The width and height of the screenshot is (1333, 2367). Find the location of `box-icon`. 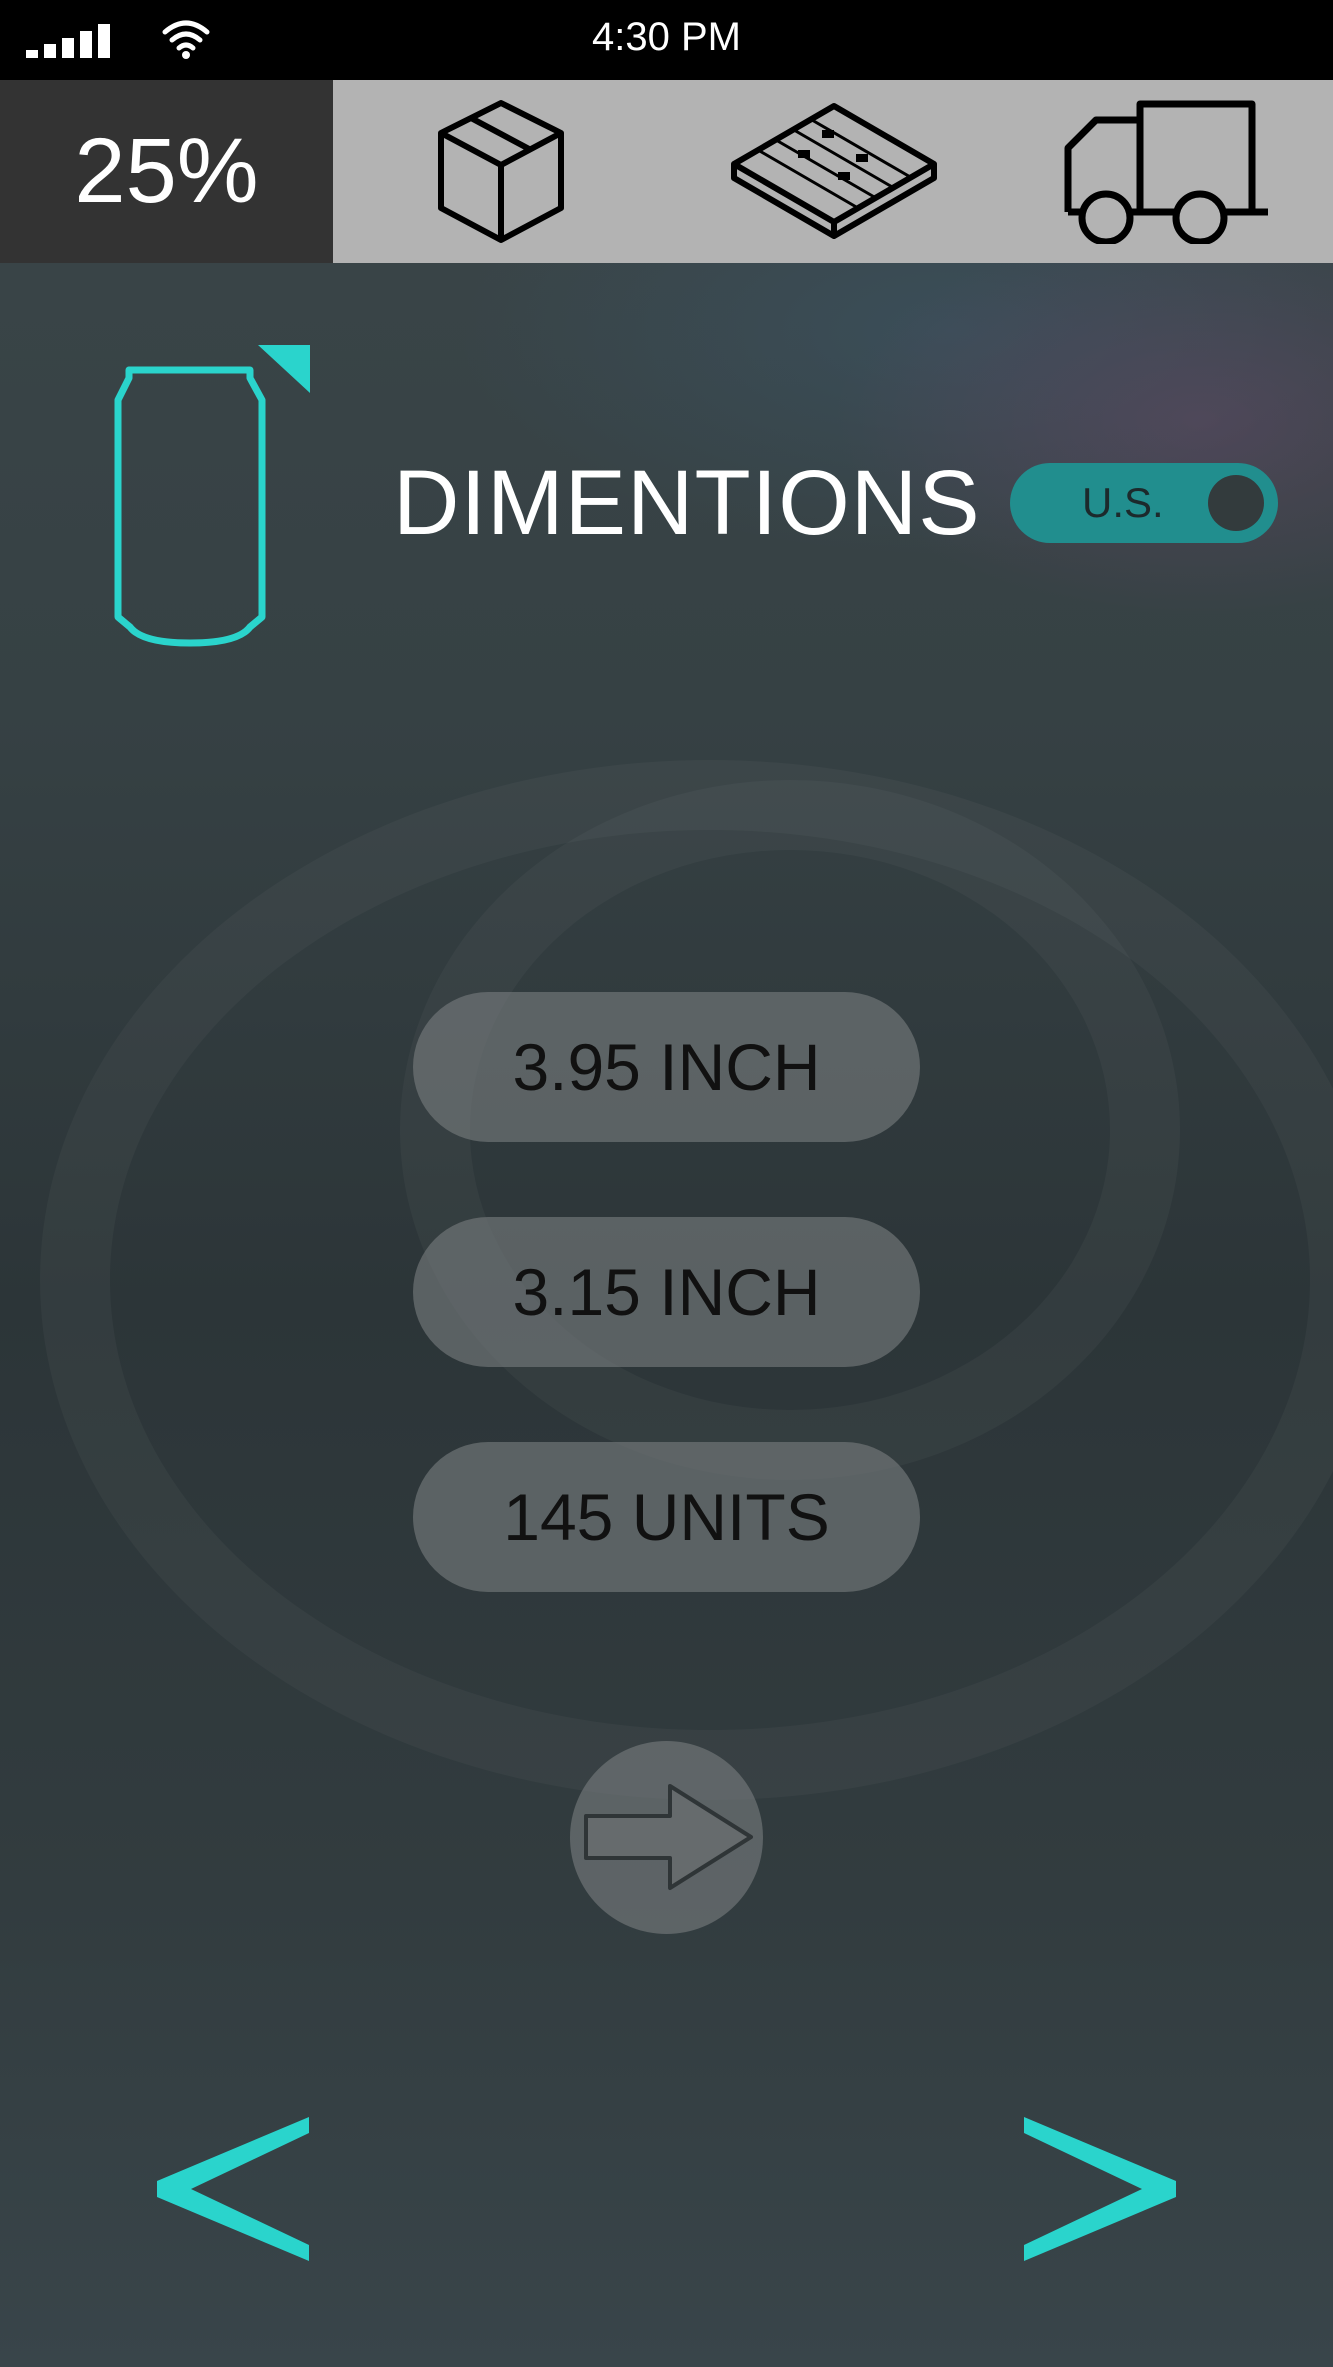

box-icon is located at coordinates (501, 172).